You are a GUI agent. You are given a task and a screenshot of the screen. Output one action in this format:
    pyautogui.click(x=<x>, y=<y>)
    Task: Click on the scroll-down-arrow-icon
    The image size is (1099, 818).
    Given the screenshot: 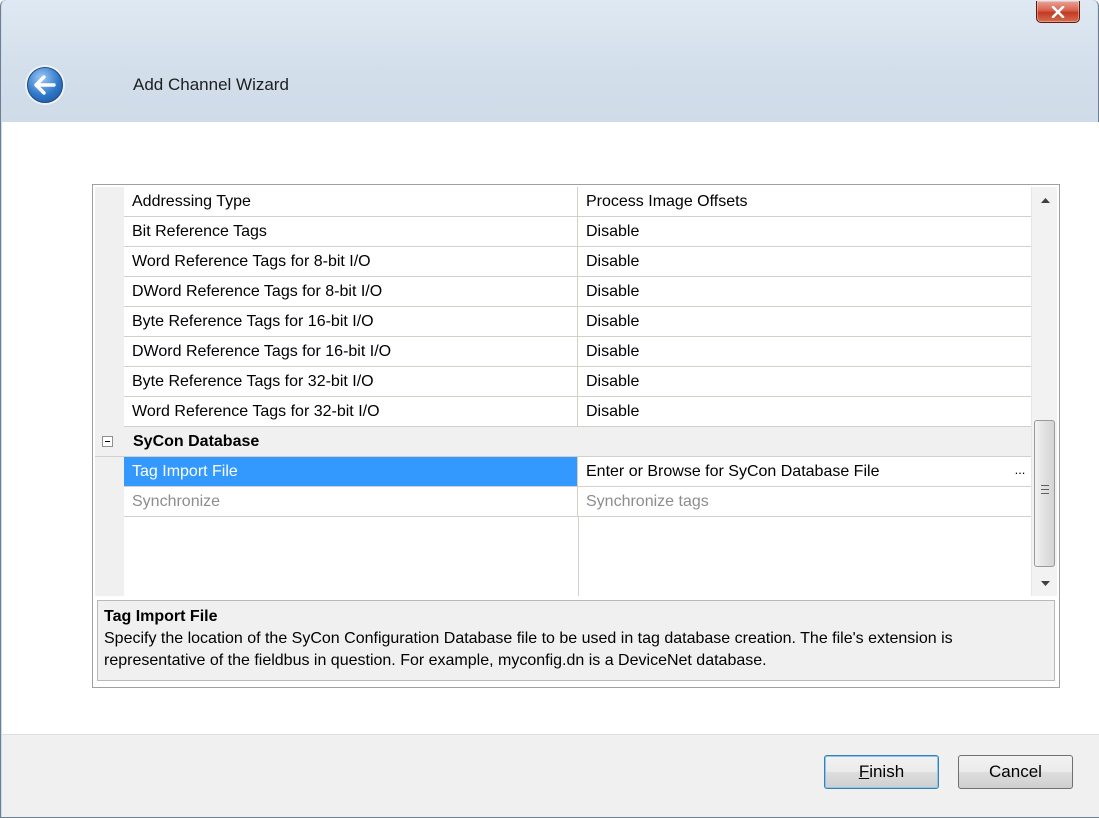 What is the action you would take?
    pyautogui.click(x=1045, y=583)
    